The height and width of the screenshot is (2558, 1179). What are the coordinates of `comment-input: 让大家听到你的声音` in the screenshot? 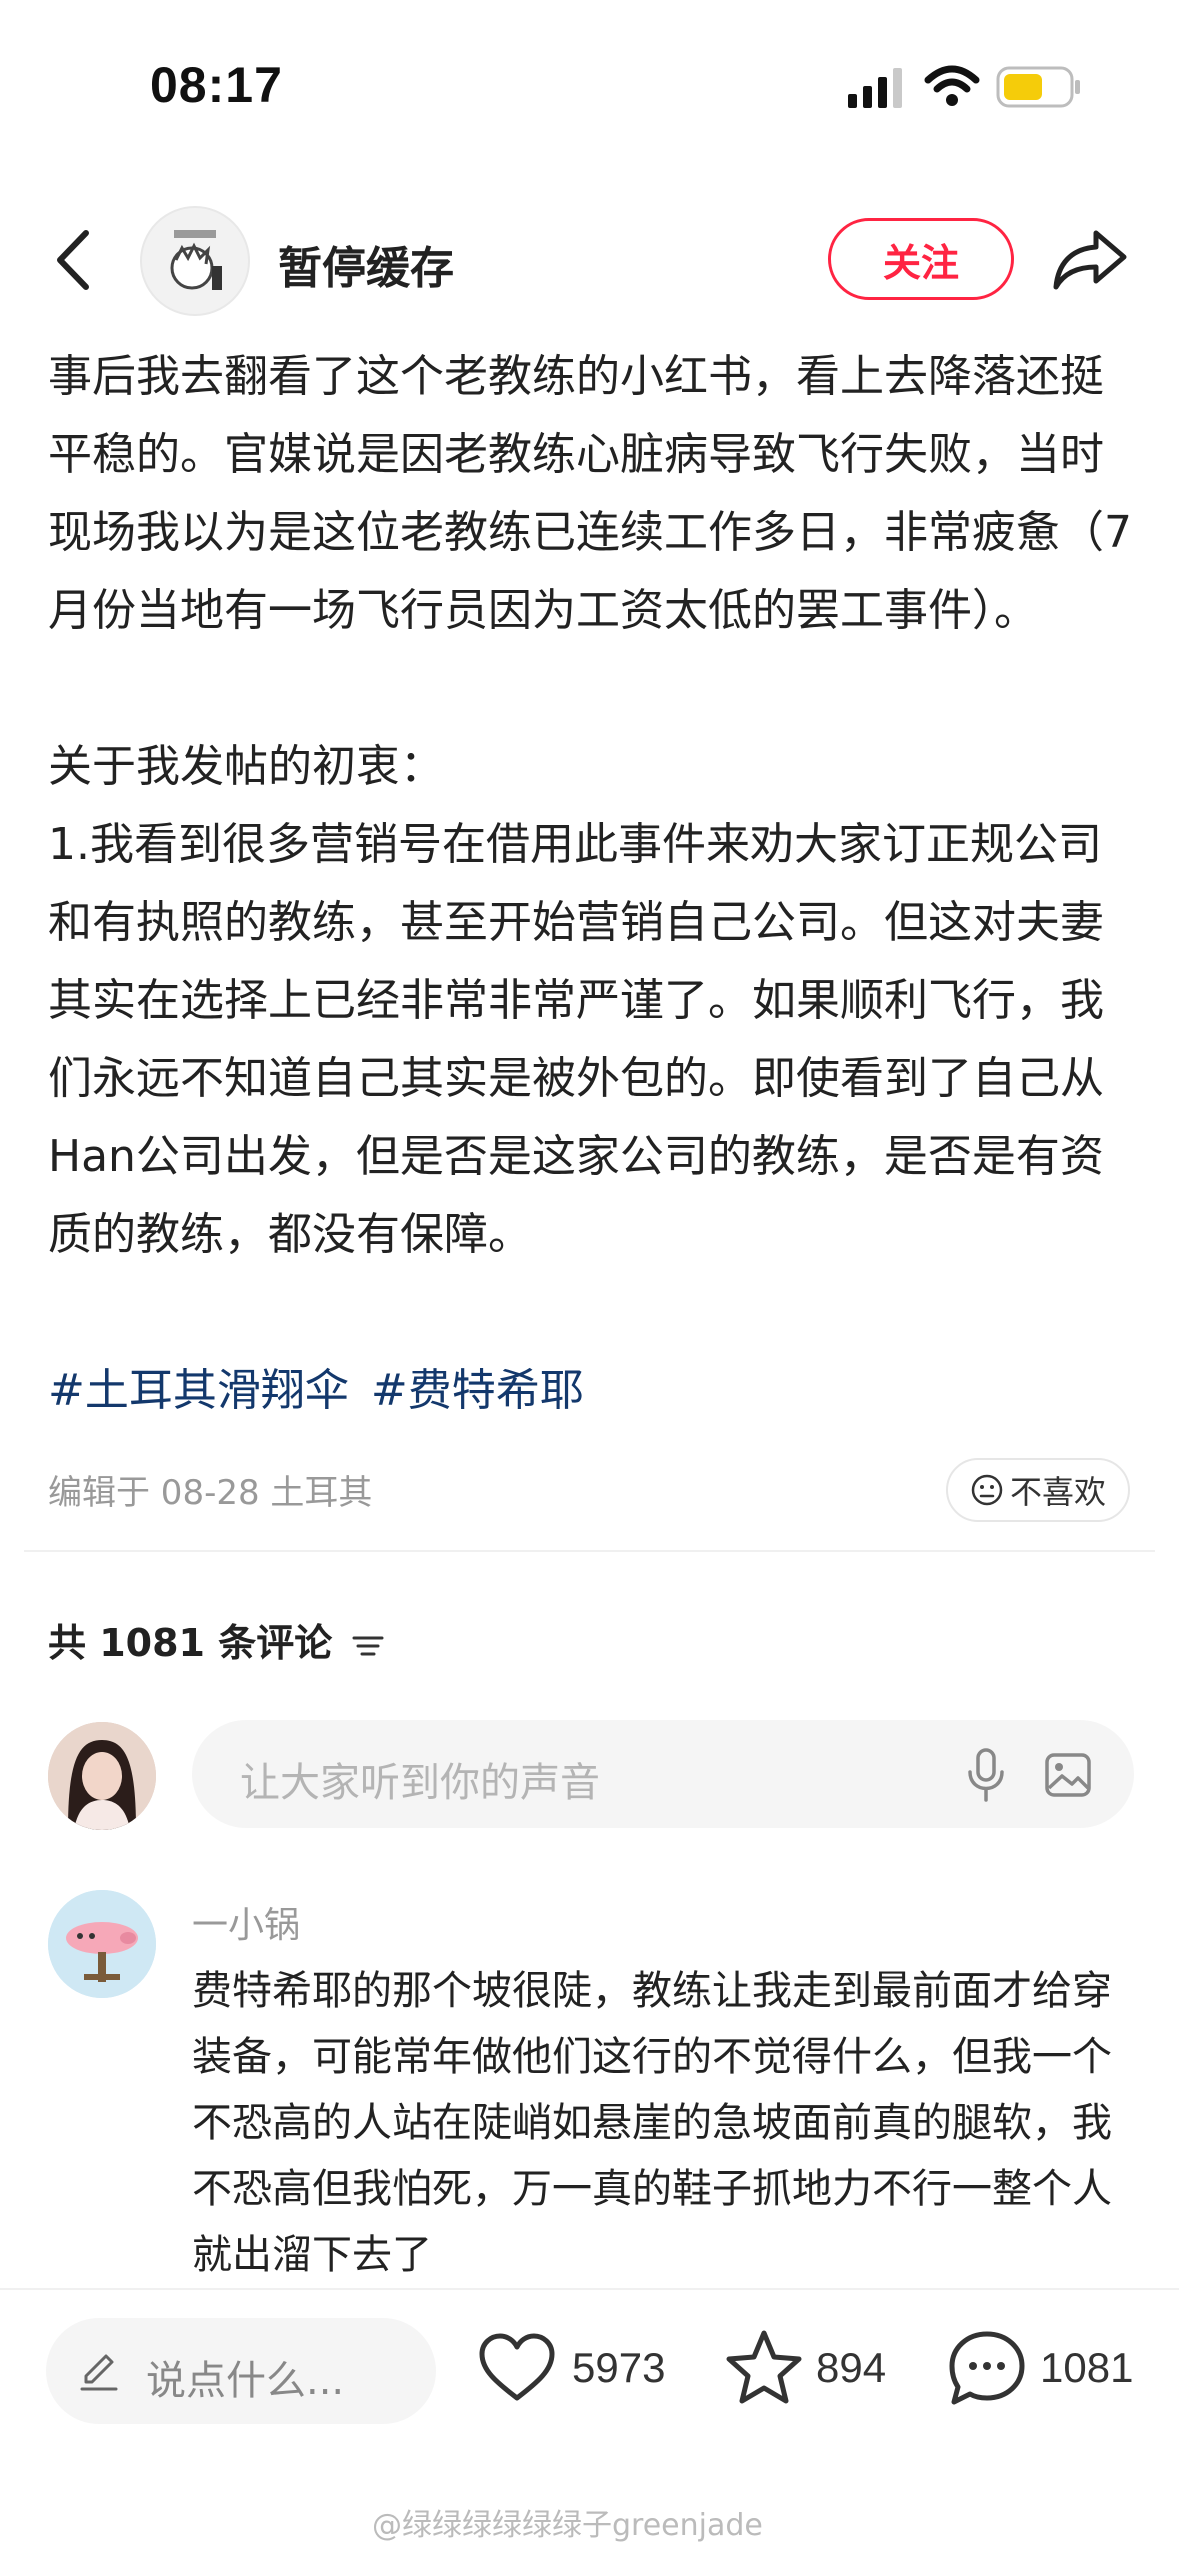 It's located at (663, 1774).